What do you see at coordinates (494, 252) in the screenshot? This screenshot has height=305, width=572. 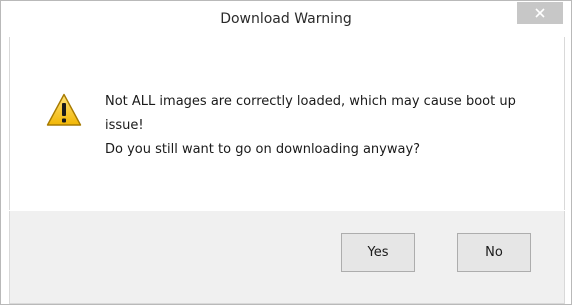 I see `no-button: No` at bounding box center [494, 252].